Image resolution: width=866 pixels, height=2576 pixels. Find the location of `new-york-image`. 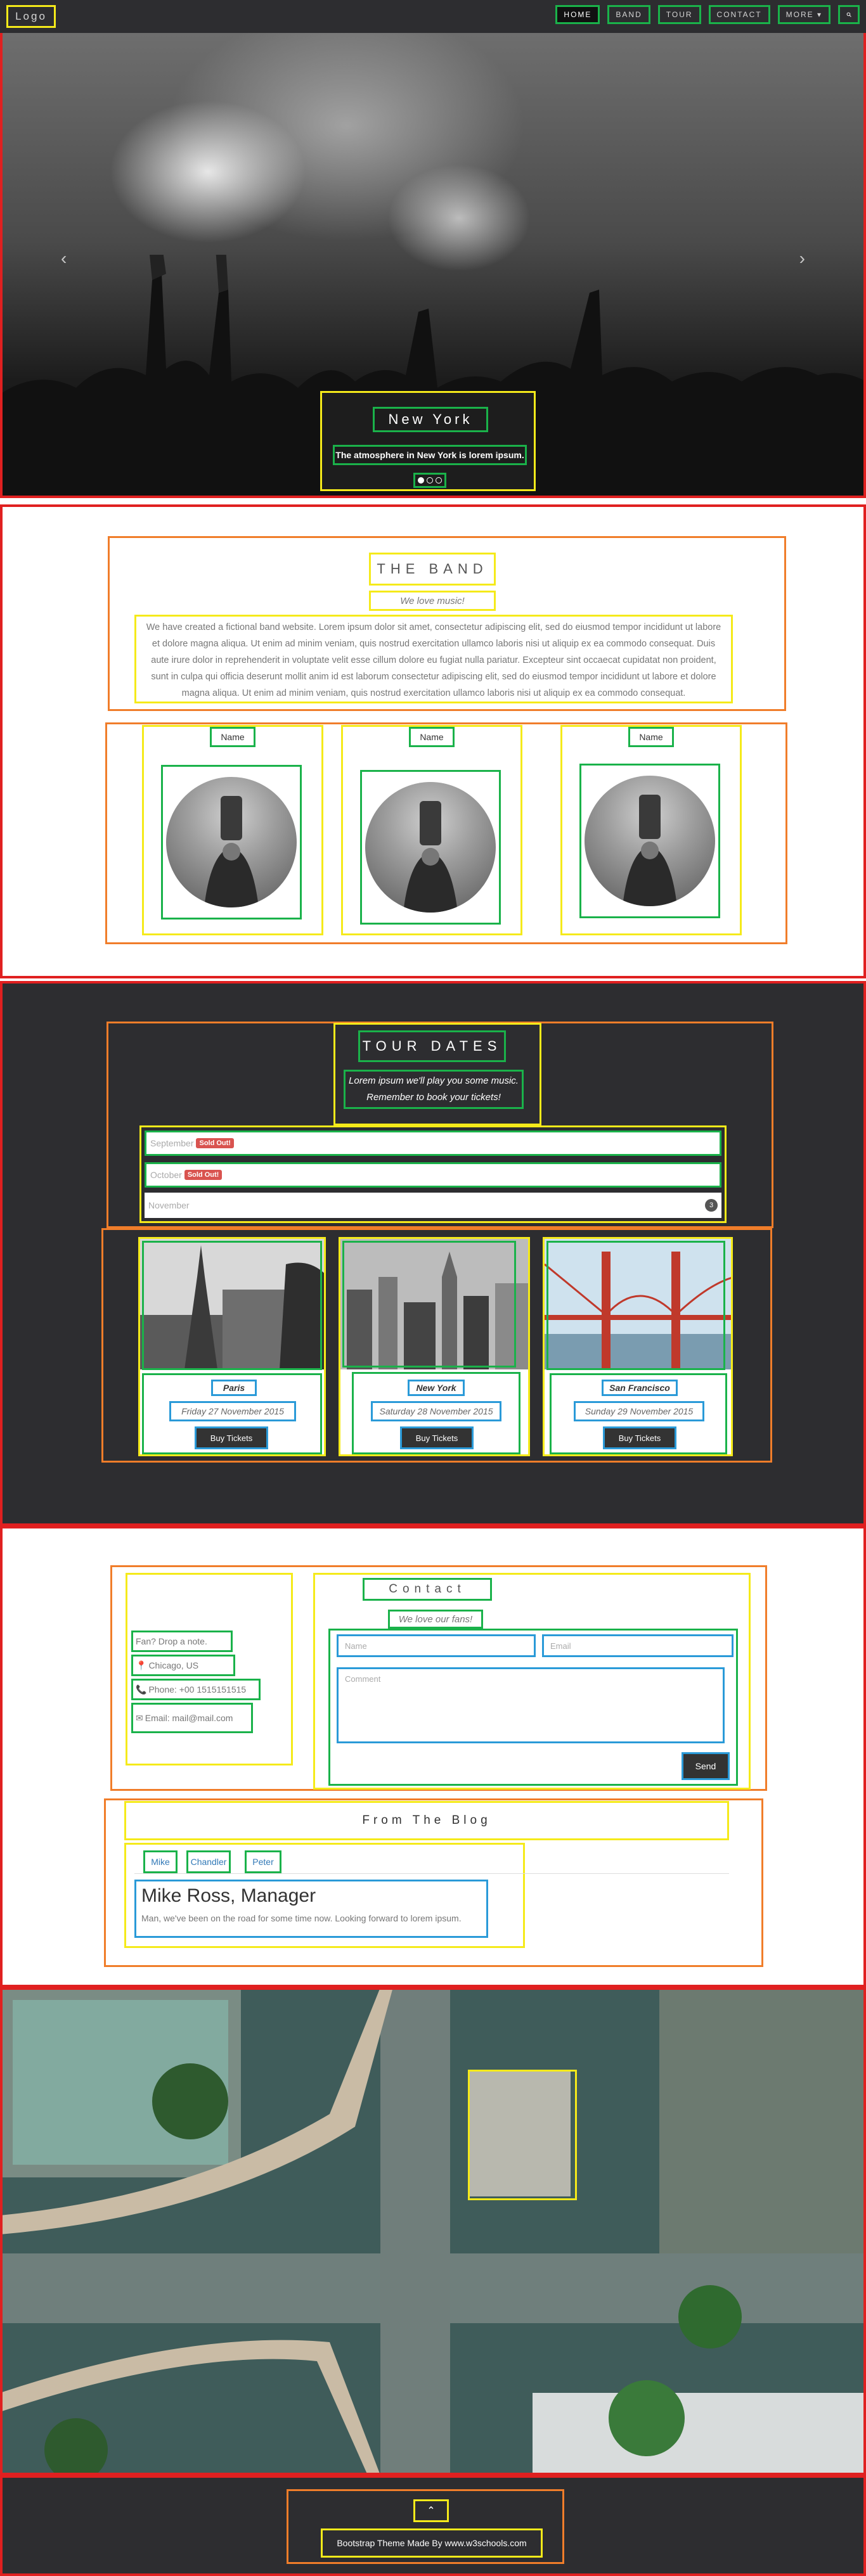

new-york-image is located at coordinates (434, 1304).